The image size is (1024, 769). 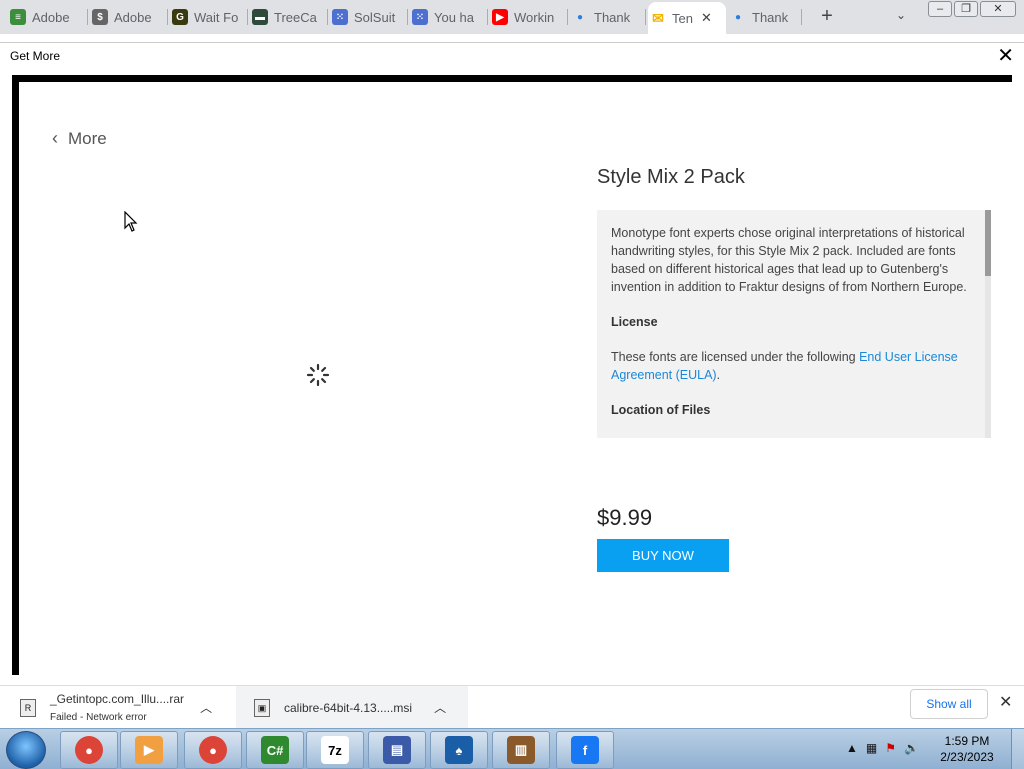 I want to click on buy-now-button: BUY NOW, so click(x=663, y=555).